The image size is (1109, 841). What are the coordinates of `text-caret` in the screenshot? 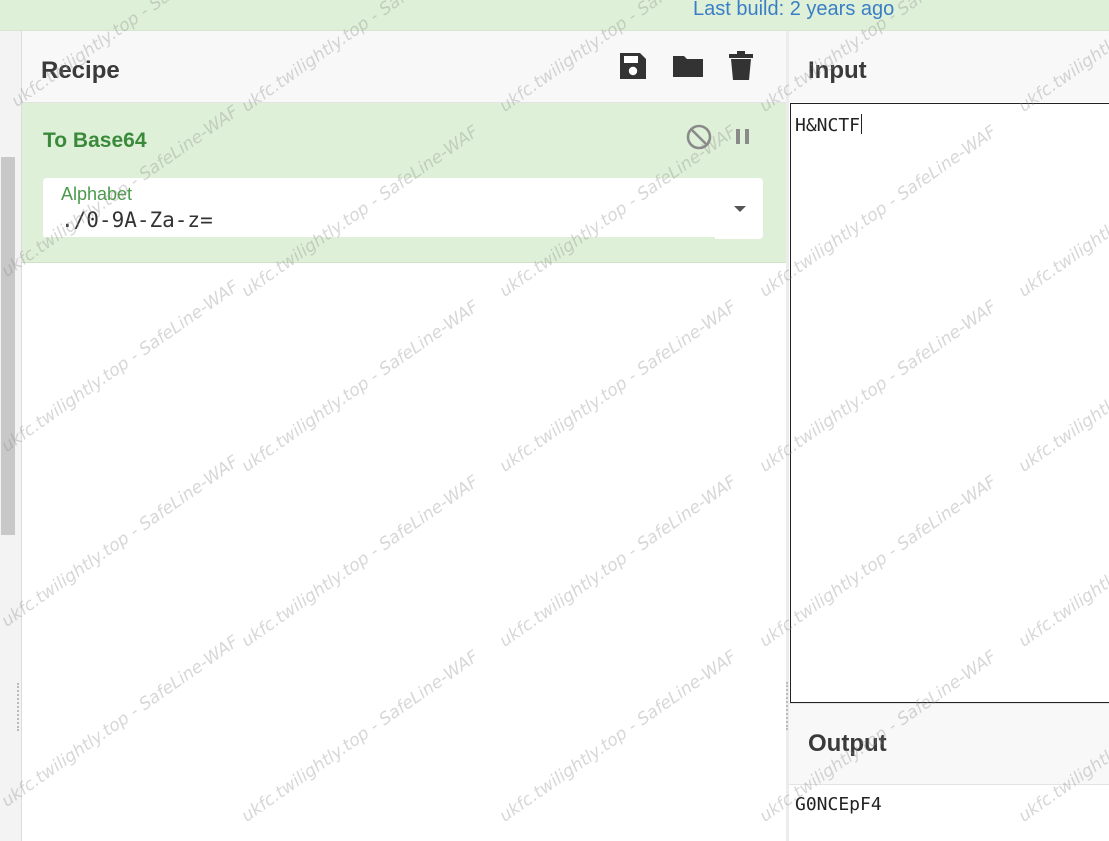 It's located at (862, 124).